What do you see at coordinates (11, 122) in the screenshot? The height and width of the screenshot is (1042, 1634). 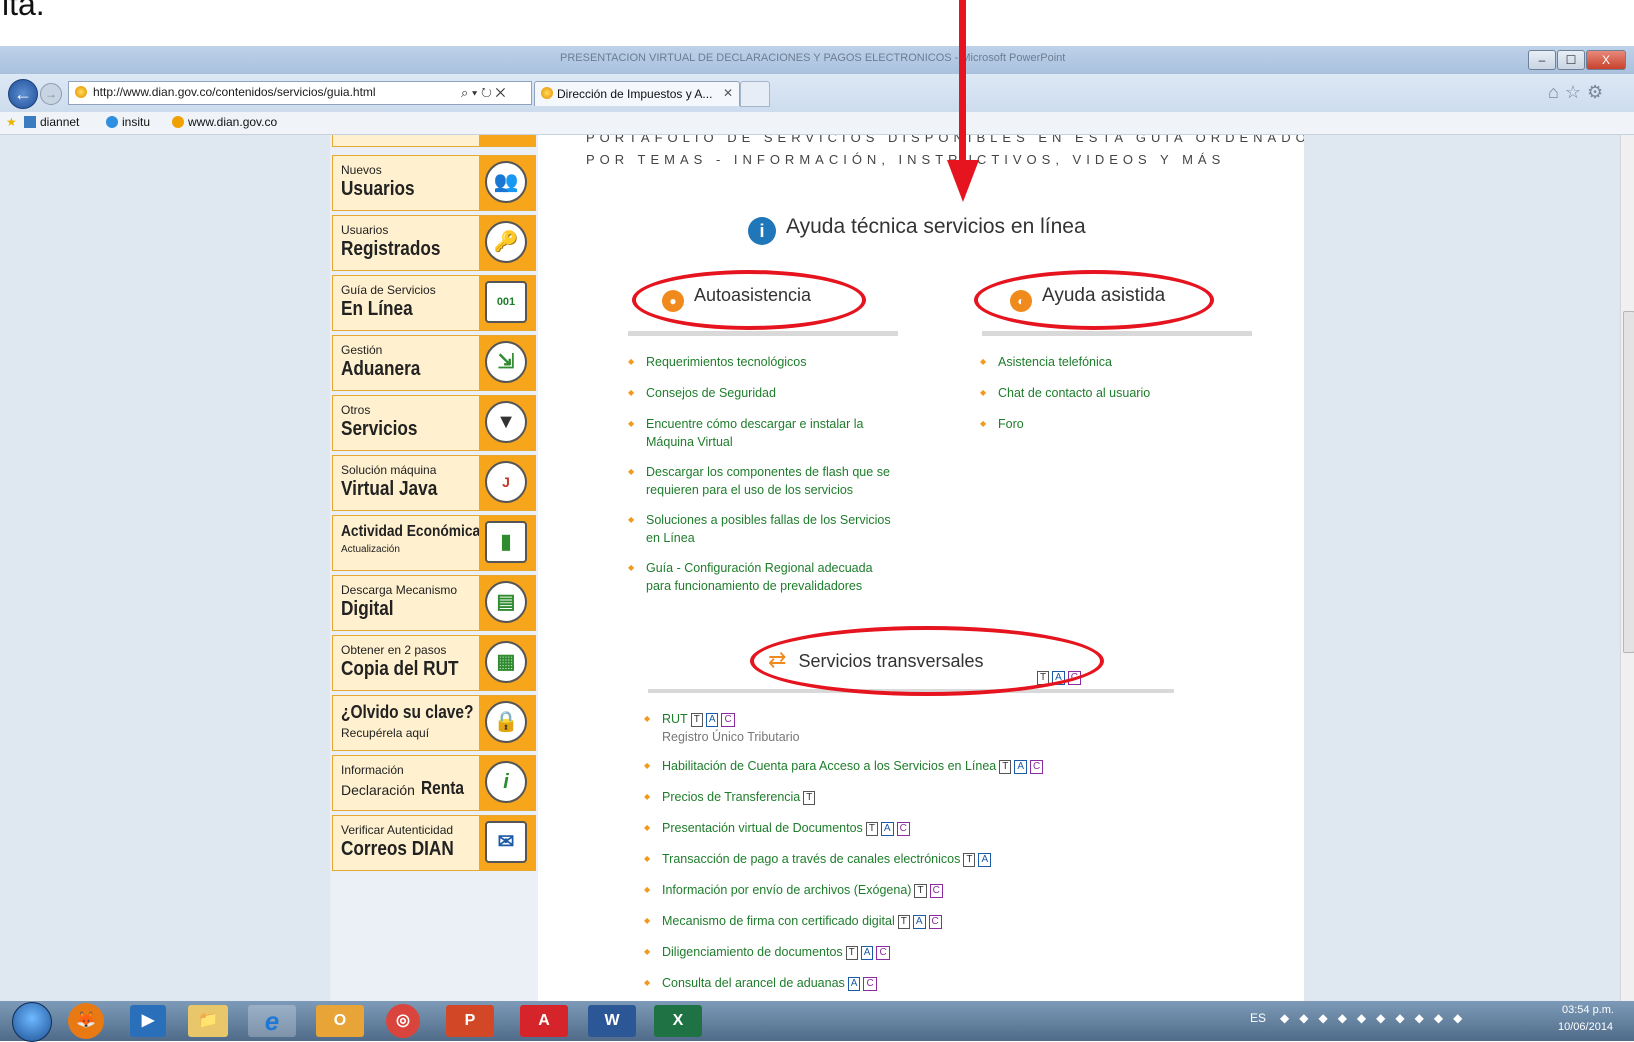 I see `favorites-star-icon: ★` at bounding box center [11, 122].